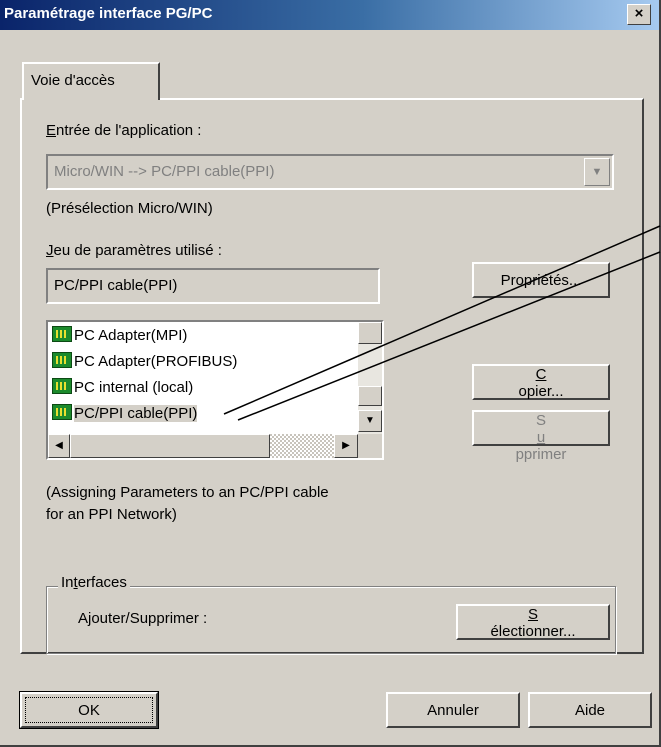 The image size is (661, 747). Describe the element at coordinates (73, 80) in the screenshot. I see `tab-label: Voie d'accès` at that location.